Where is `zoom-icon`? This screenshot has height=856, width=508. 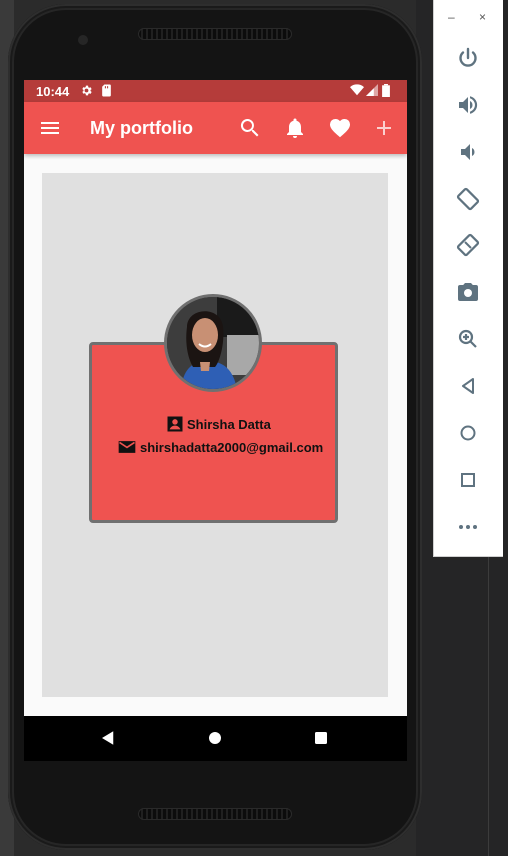
zoom-icon is located at coordinates (468, 339).